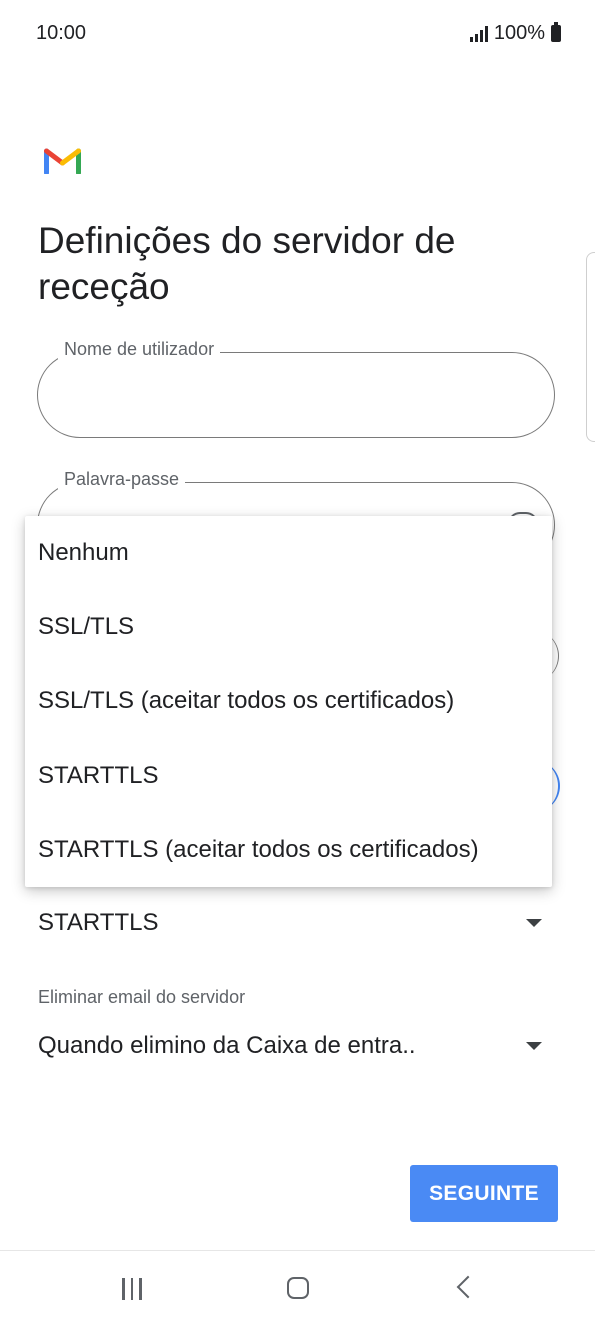 The image size is (595, 1325). Describe the element at coordinates (61, 33) in the screenshot. I see `status-time: 10:00` at that location.